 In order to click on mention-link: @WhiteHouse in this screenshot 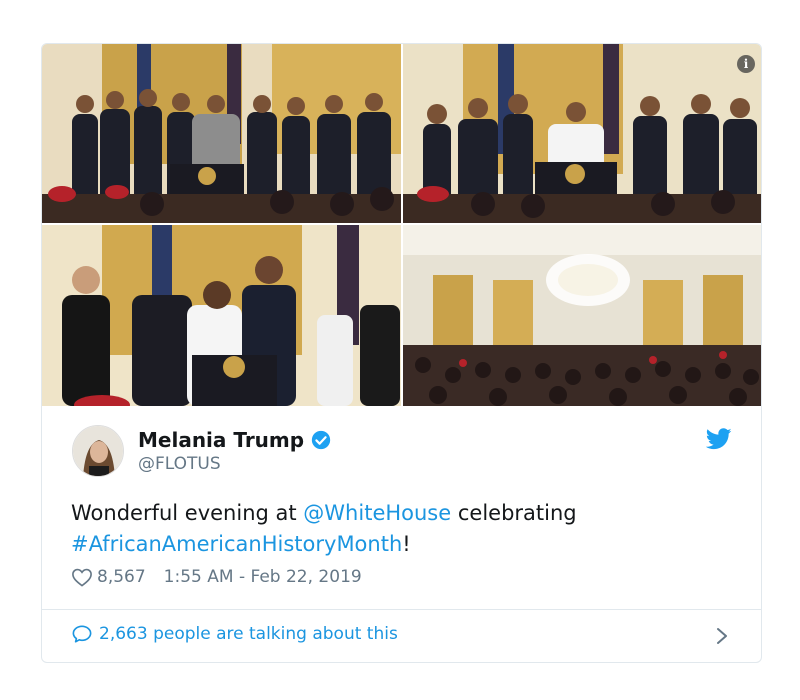, I will do `click(377, 513)`.